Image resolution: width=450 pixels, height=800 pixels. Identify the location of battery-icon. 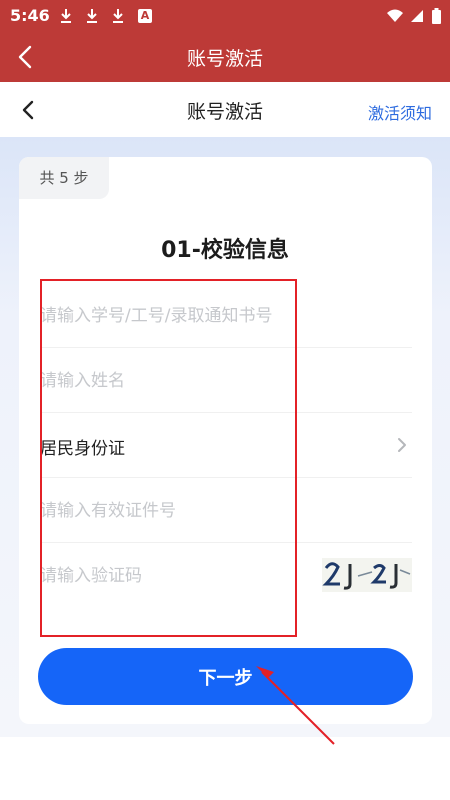
(436, 16).